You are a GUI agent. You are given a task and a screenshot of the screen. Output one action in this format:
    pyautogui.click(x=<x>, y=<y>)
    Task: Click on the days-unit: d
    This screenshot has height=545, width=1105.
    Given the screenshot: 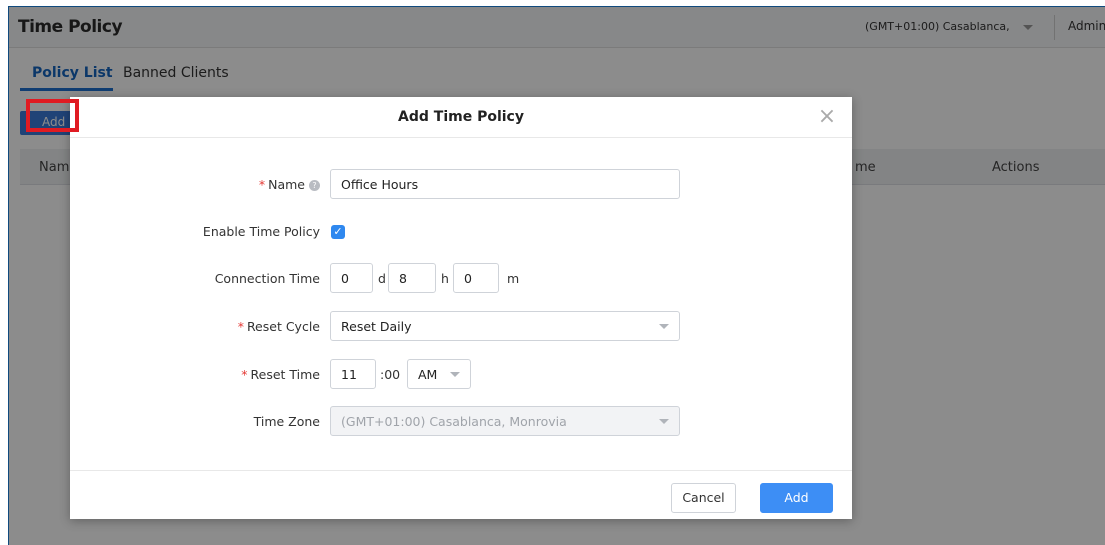 What is the action you would take?
    pyautogui.click(x=382, y=278)
    